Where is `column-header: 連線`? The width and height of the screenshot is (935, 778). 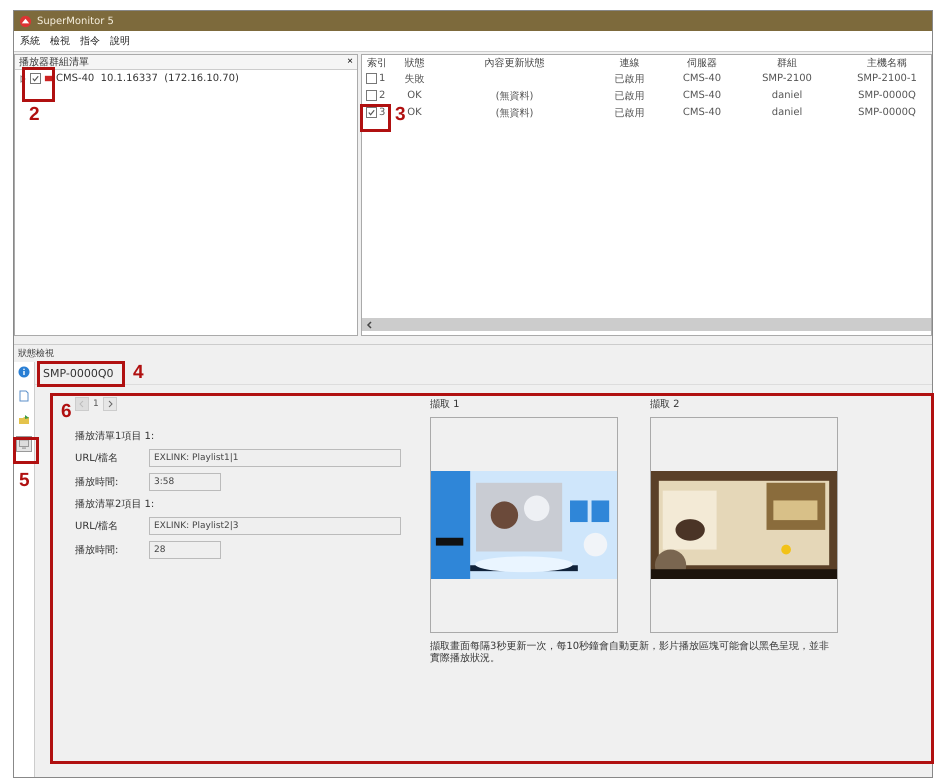 column-header: 連線 is located at coordinates (629, 63).